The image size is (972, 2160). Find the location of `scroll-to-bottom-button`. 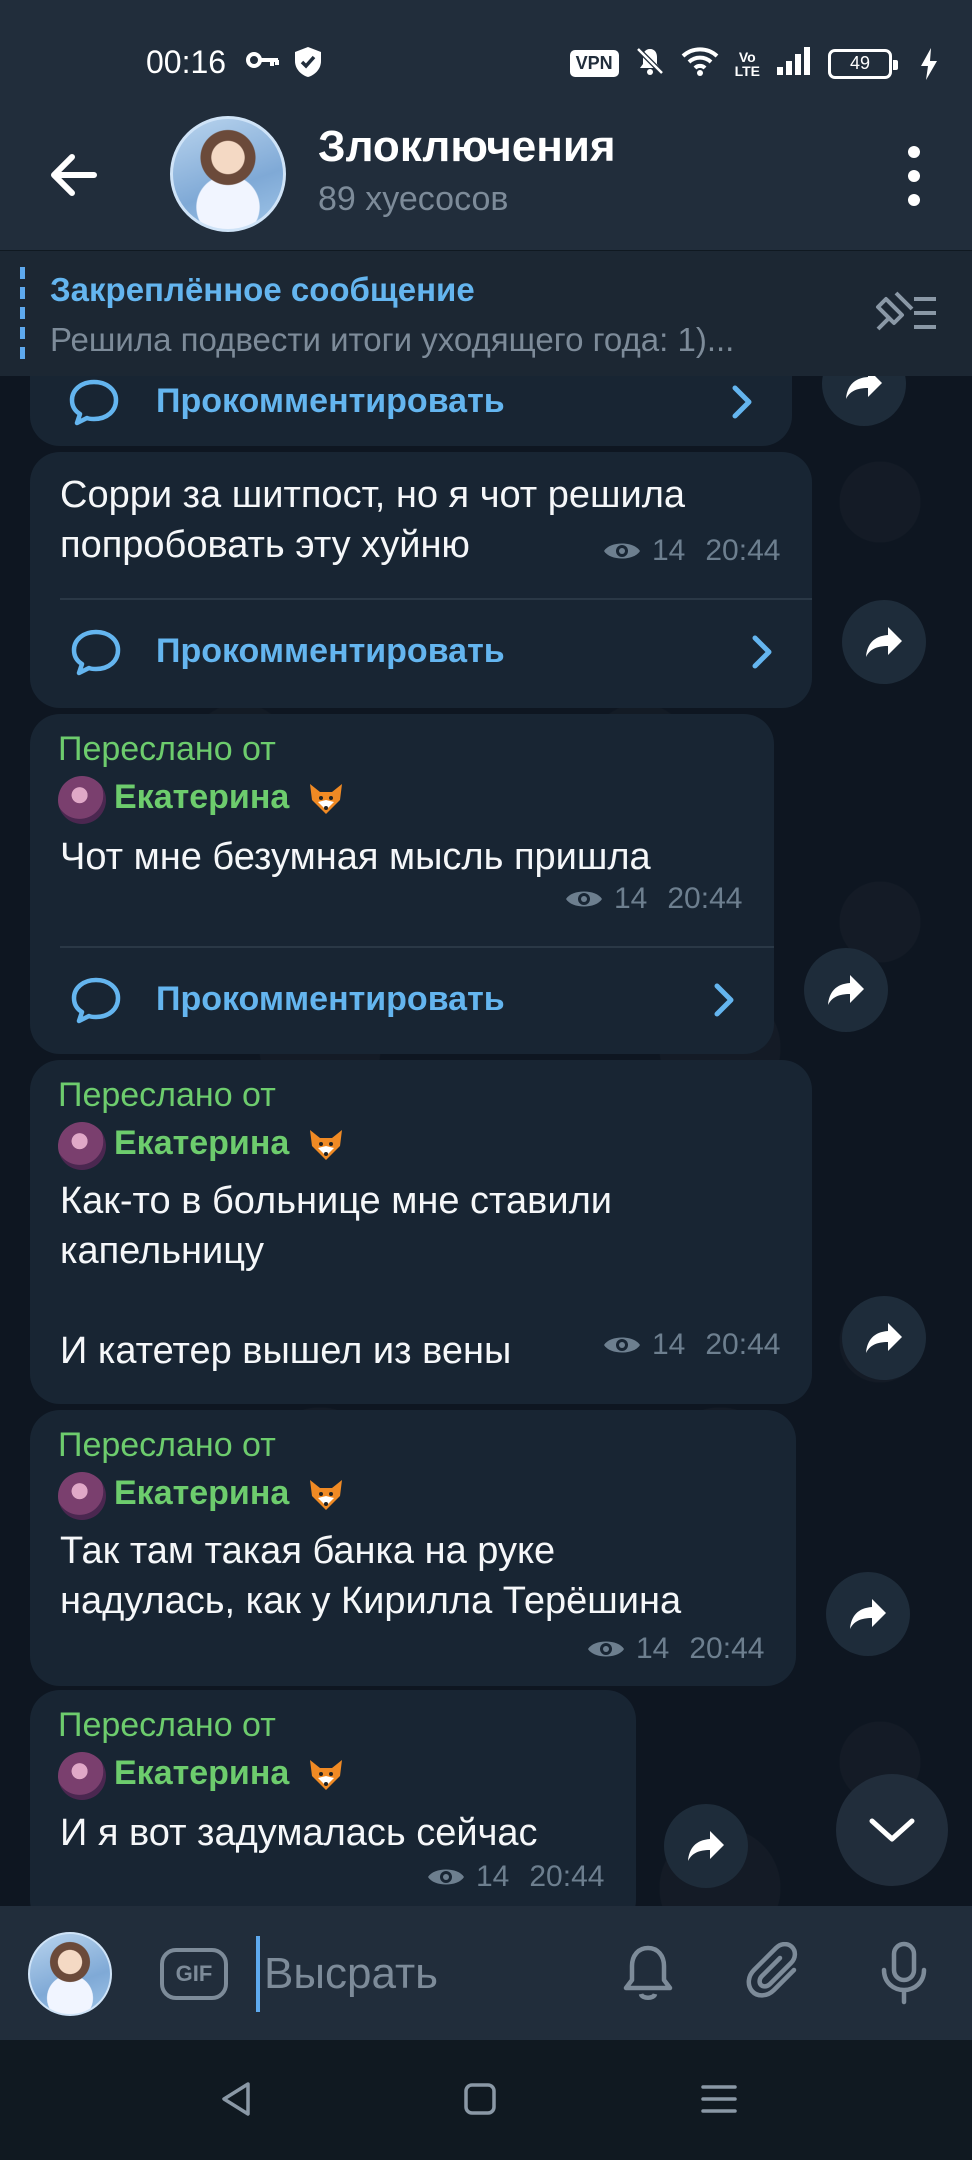

scroll-to-bottom-button is located at coordinates (892, 1830).